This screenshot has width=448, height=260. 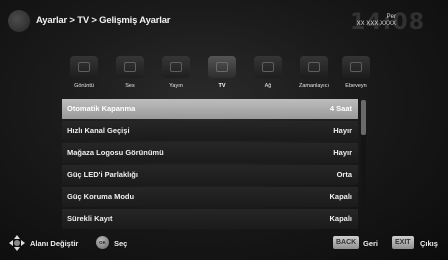 I want to click on setting-row-quick-channel: Hızlı Kanal Geçişi Hayır, so click(x=210, y=131).